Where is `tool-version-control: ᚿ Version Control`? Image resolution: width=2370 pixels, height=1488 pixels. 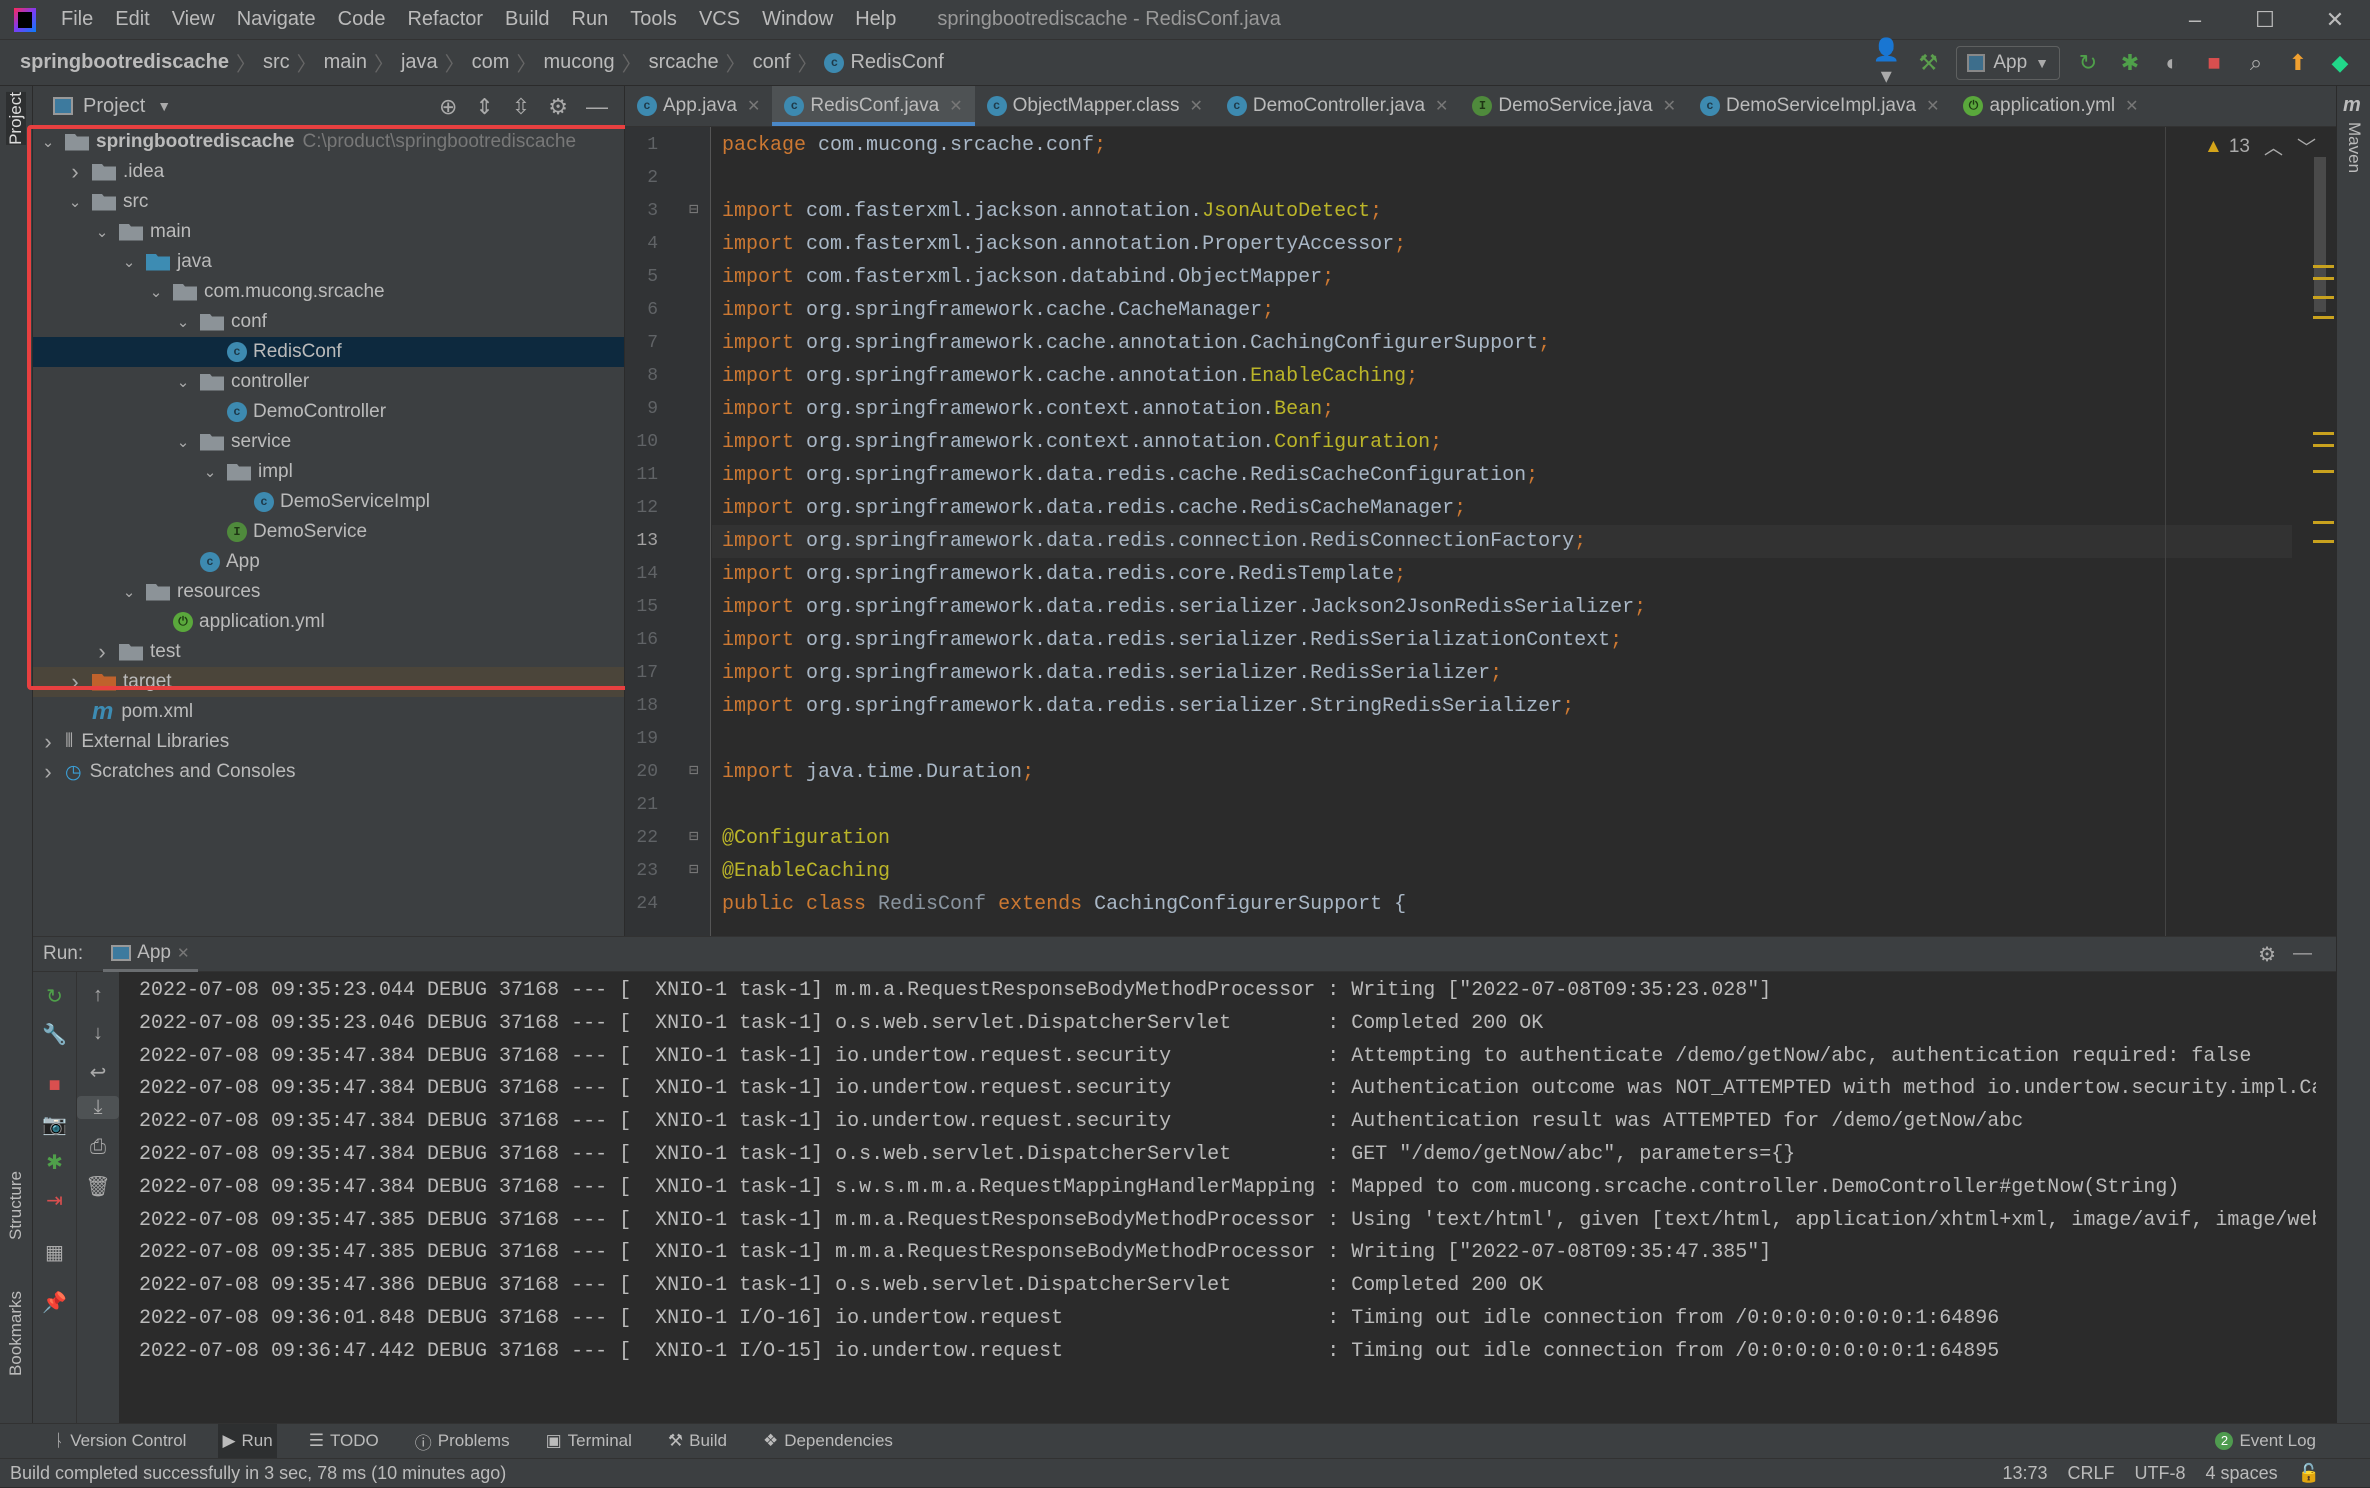 tool-version-control: ᚿ Version Control is located at coordinates (120, 1441).